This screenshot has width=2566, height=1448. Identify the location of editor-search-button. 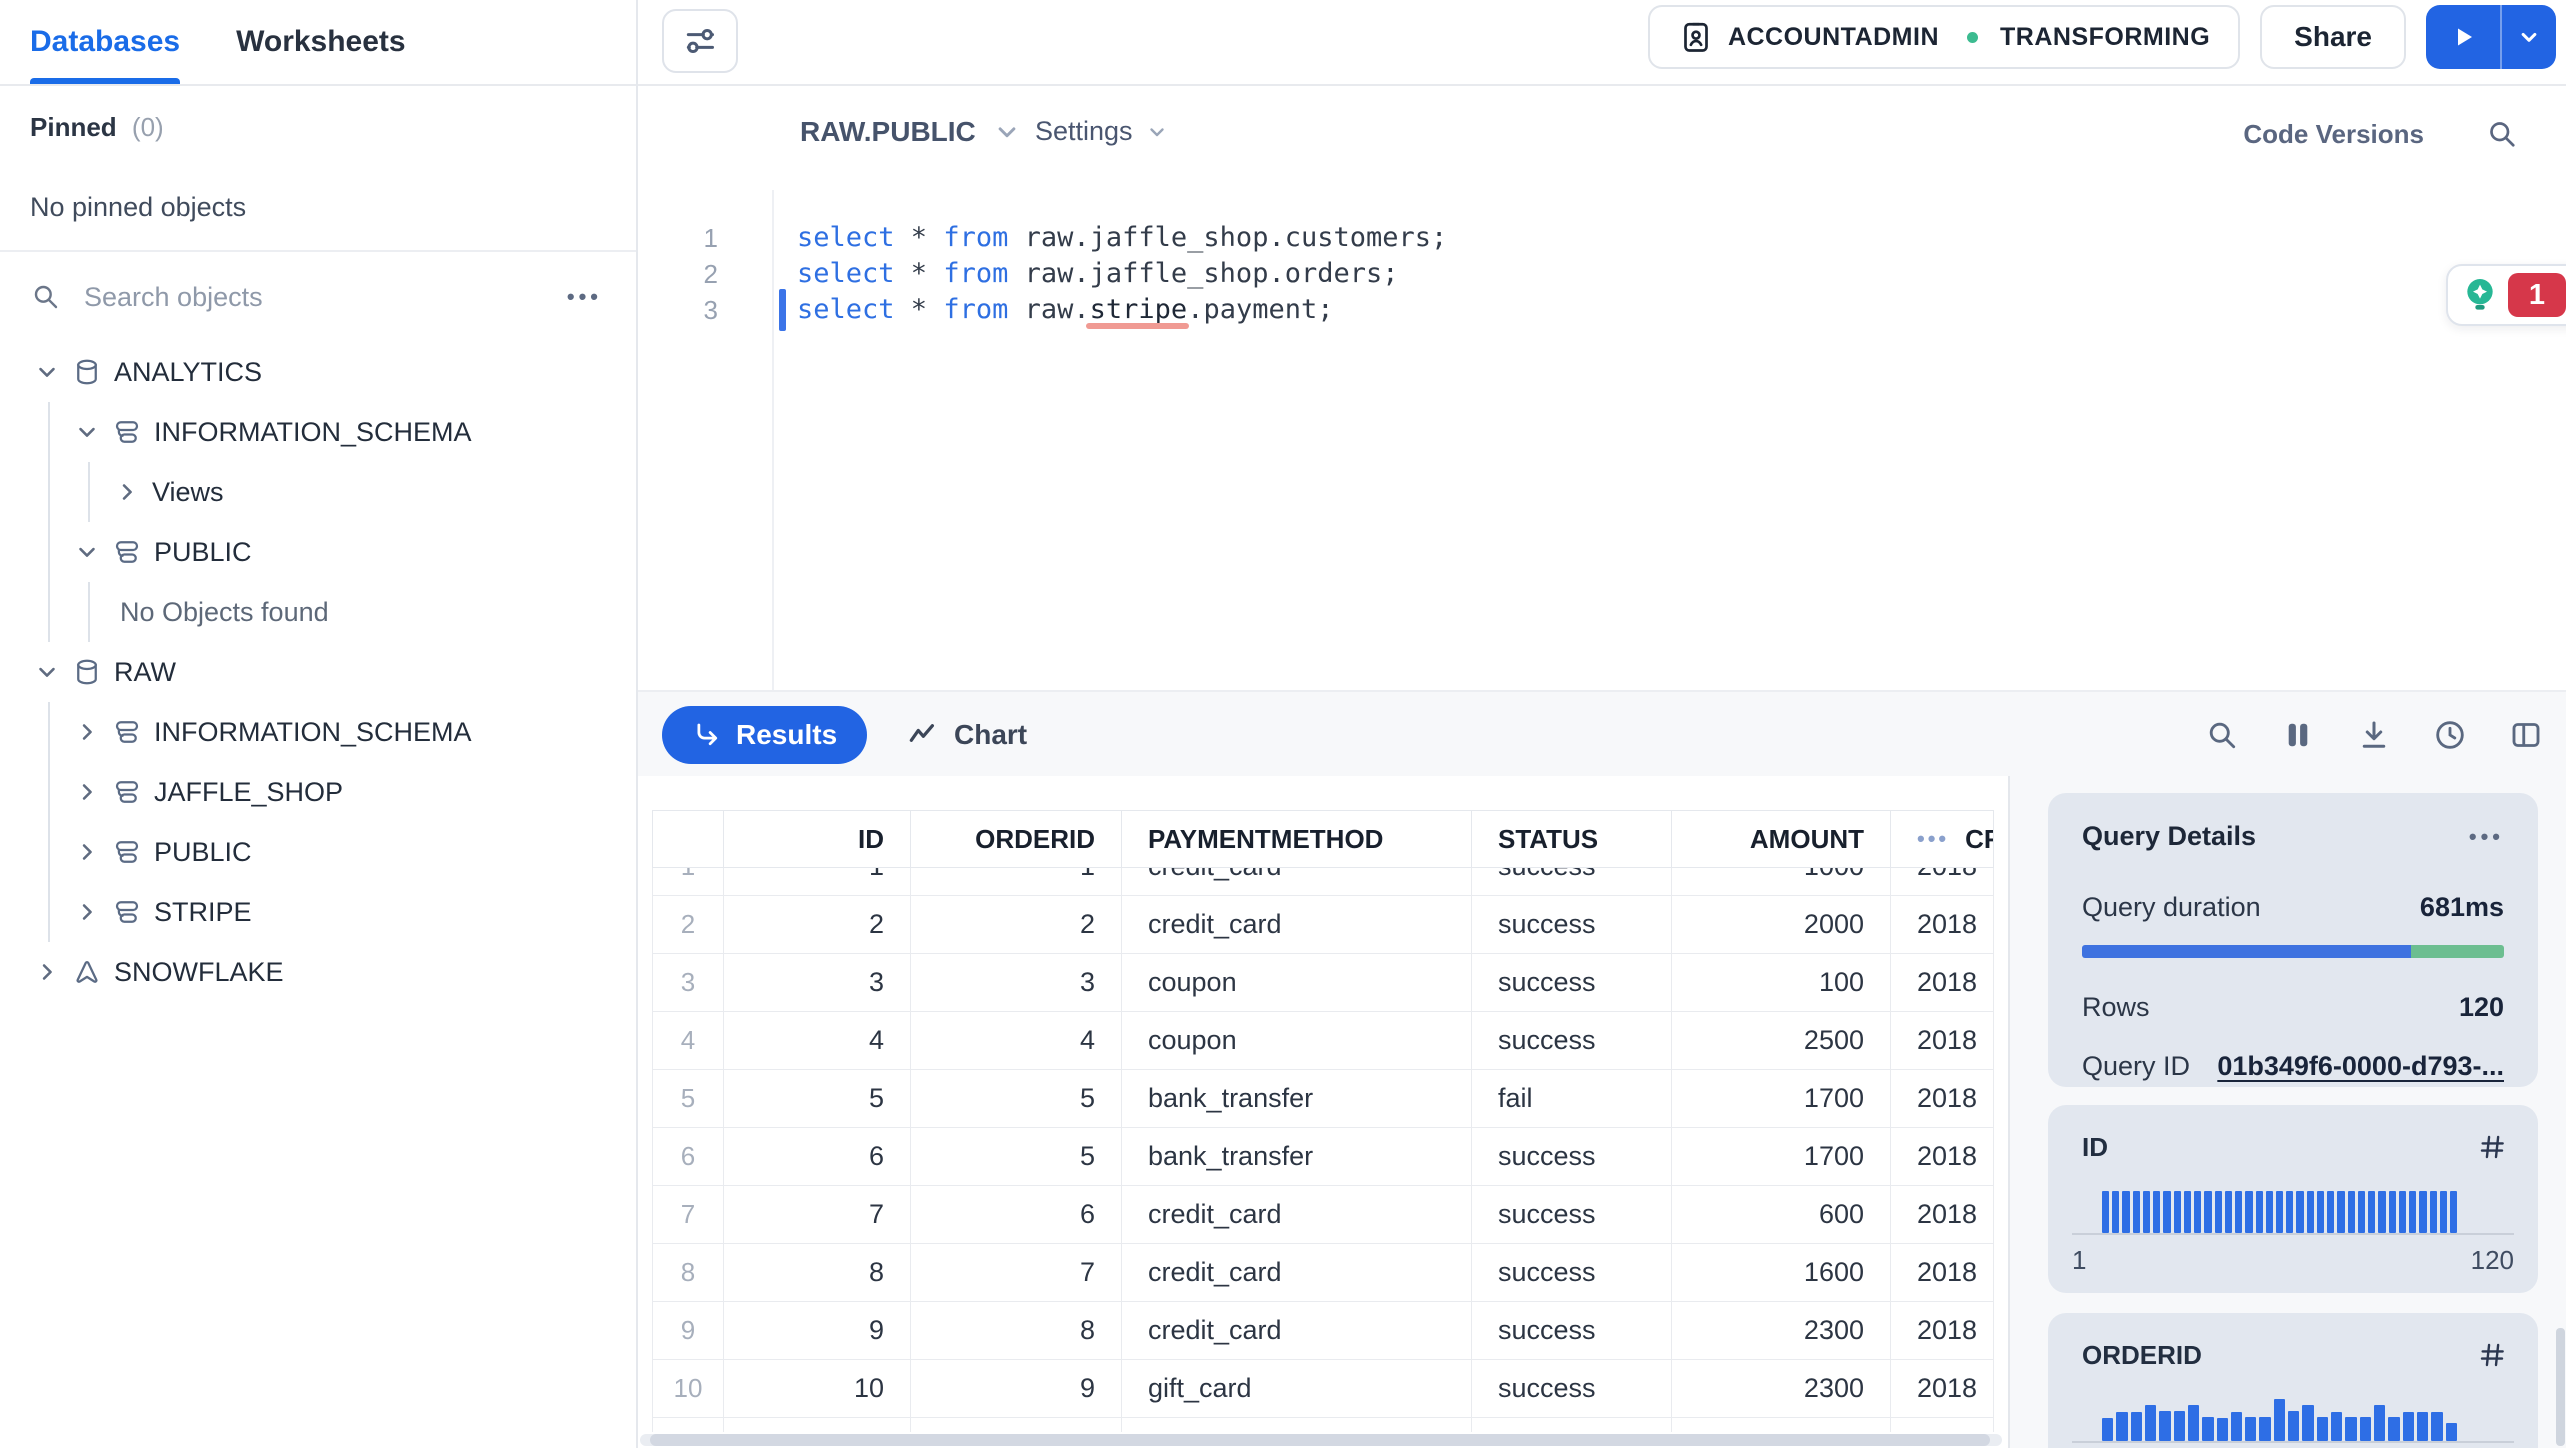
(2502, 134).